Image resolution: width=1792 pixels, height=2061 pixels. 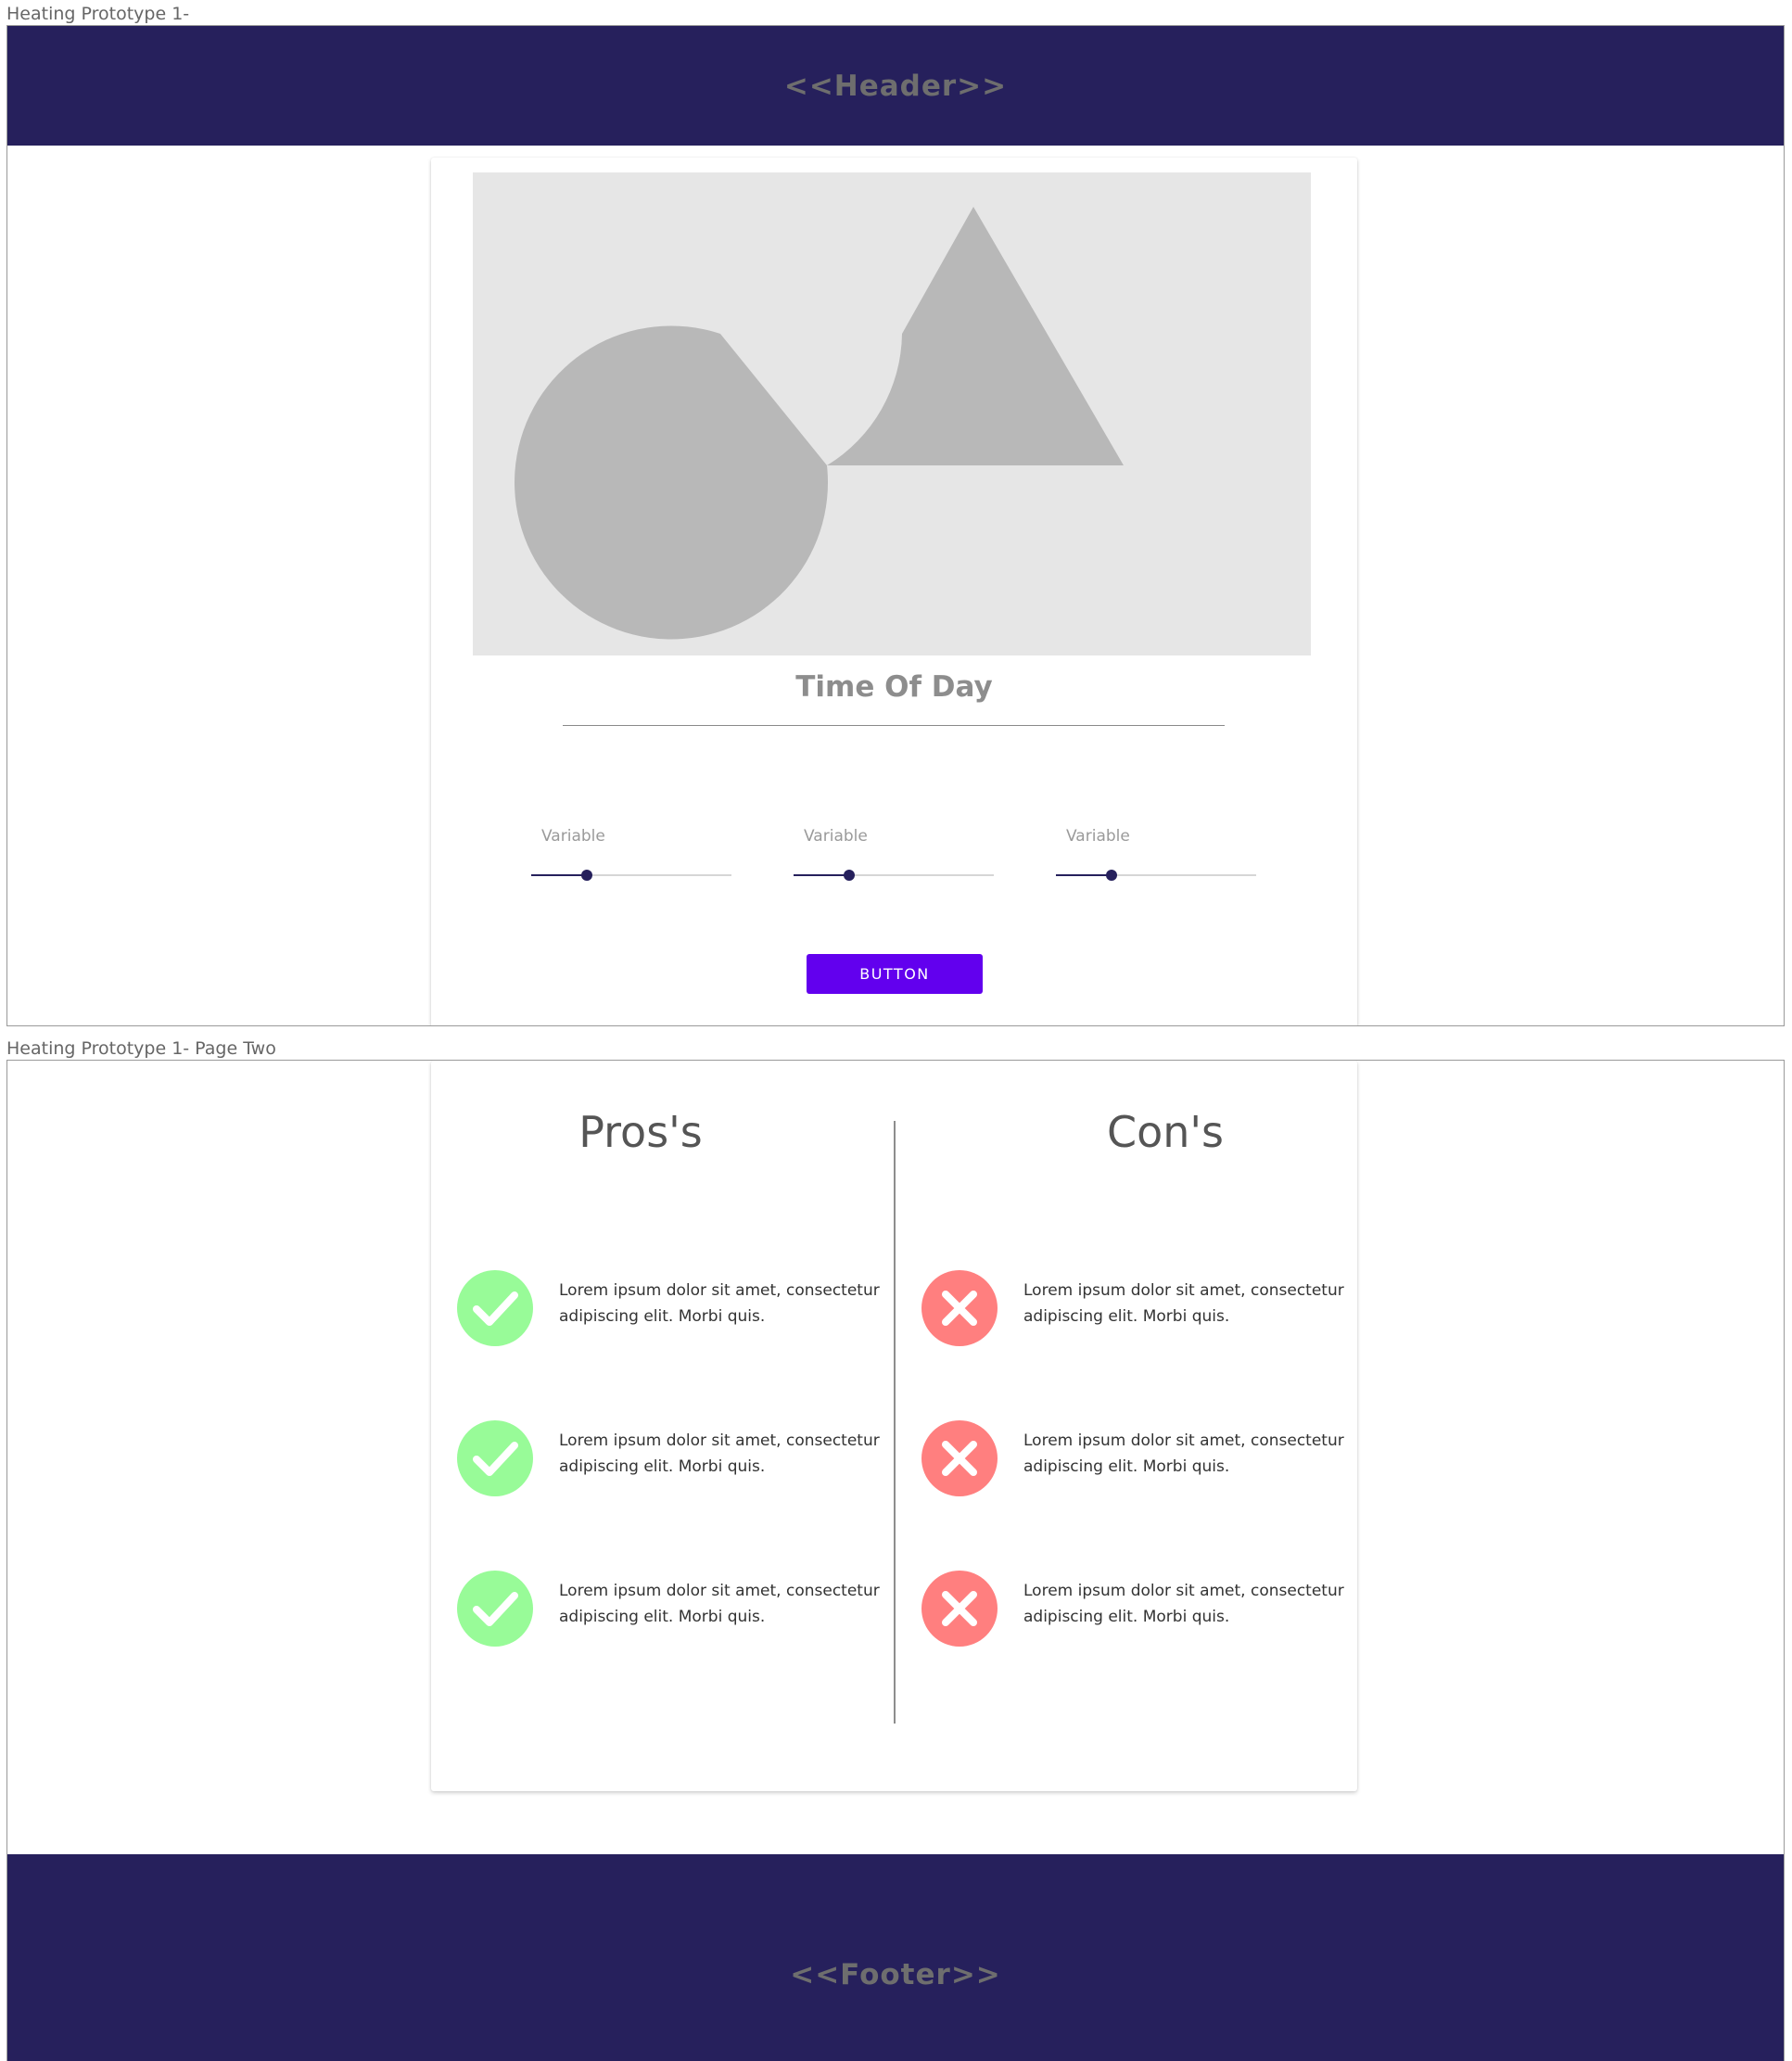 What do you see at coordinates (894, 725) in the screenshot?
I see `title-underline` at bounding box center [894, 725].